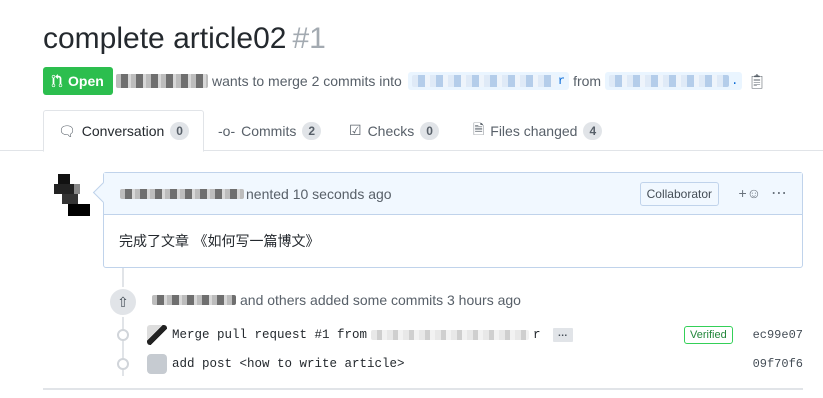 This screenshot has width=823, height=398. I want to click on tab-files-changed-count: 4, so click(593, 130).